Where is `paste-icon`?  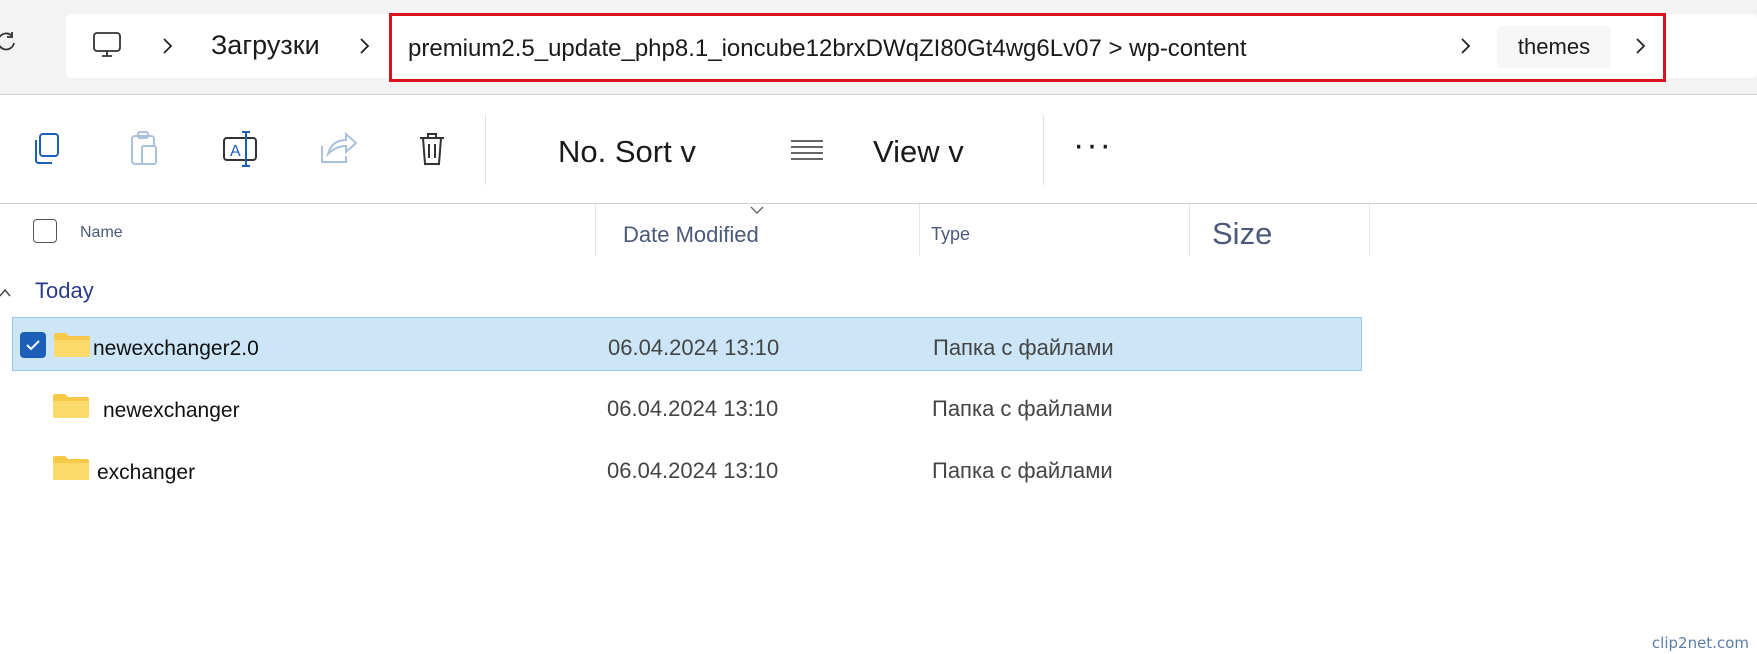
paste-icon is located at coordinates (146, 150).